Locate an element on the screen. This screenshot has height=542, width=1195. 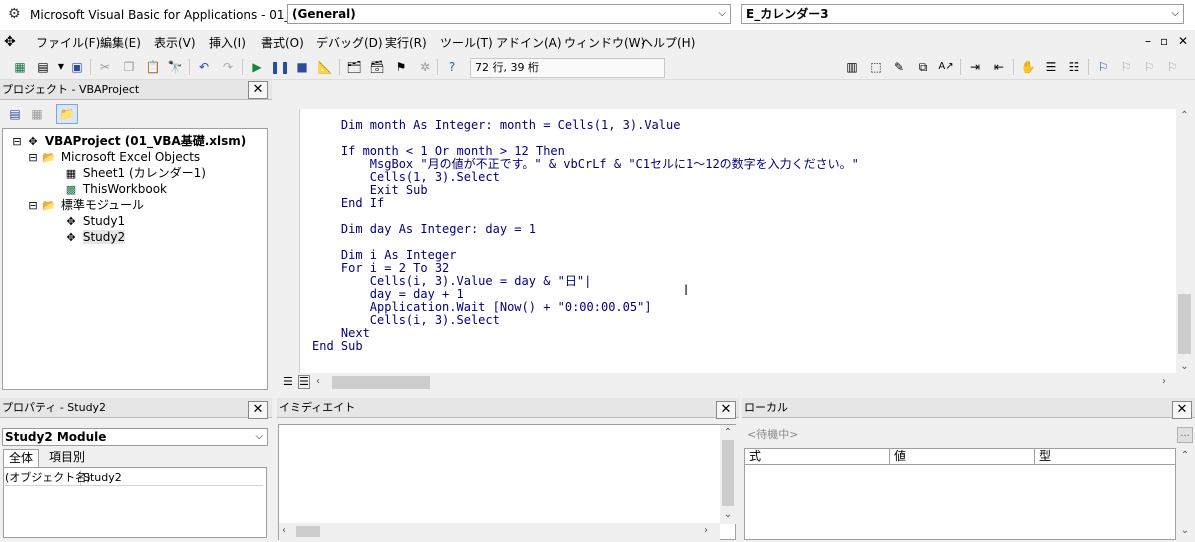
tree-node-modules: ⊟ 📂 標準モジュール is located at coordinates (84, 205).